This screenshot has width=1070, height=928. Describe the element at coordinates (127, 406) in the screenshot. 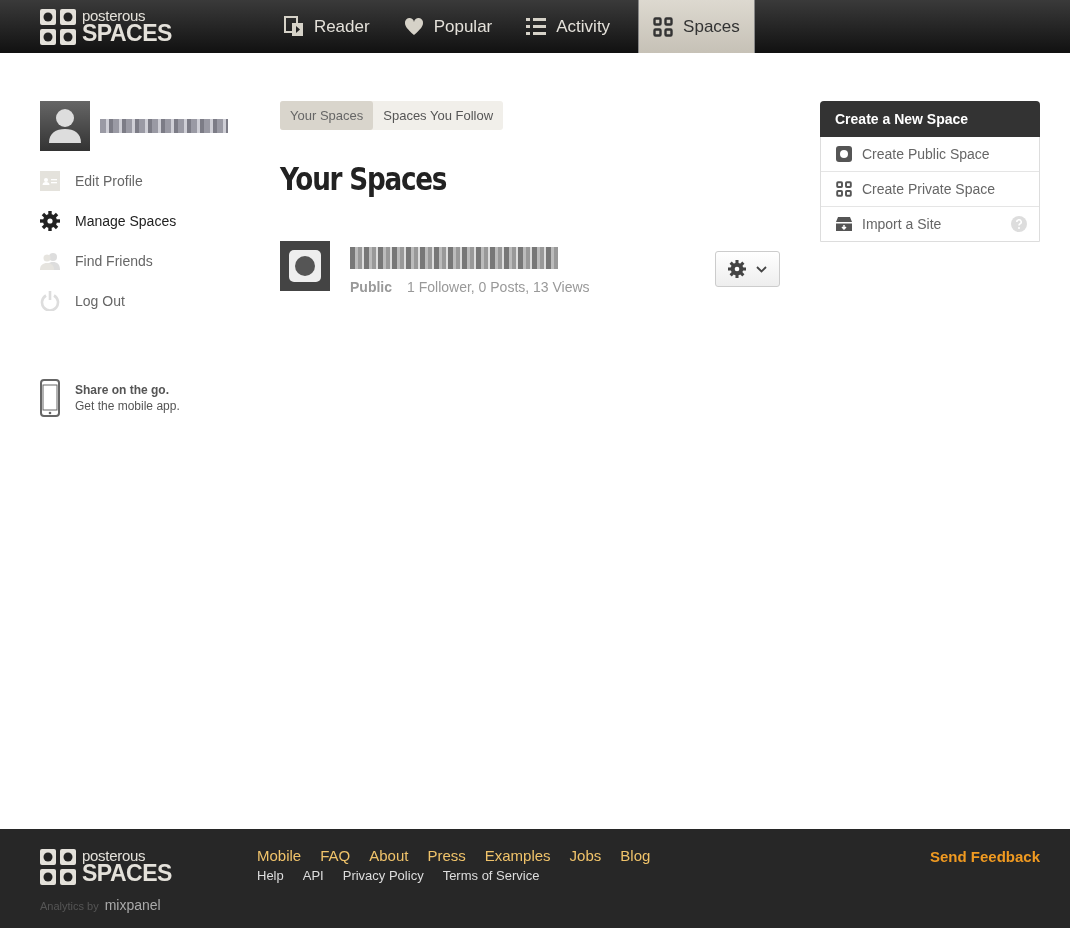

I see `promo-text: Get the mobile app.` at that location.